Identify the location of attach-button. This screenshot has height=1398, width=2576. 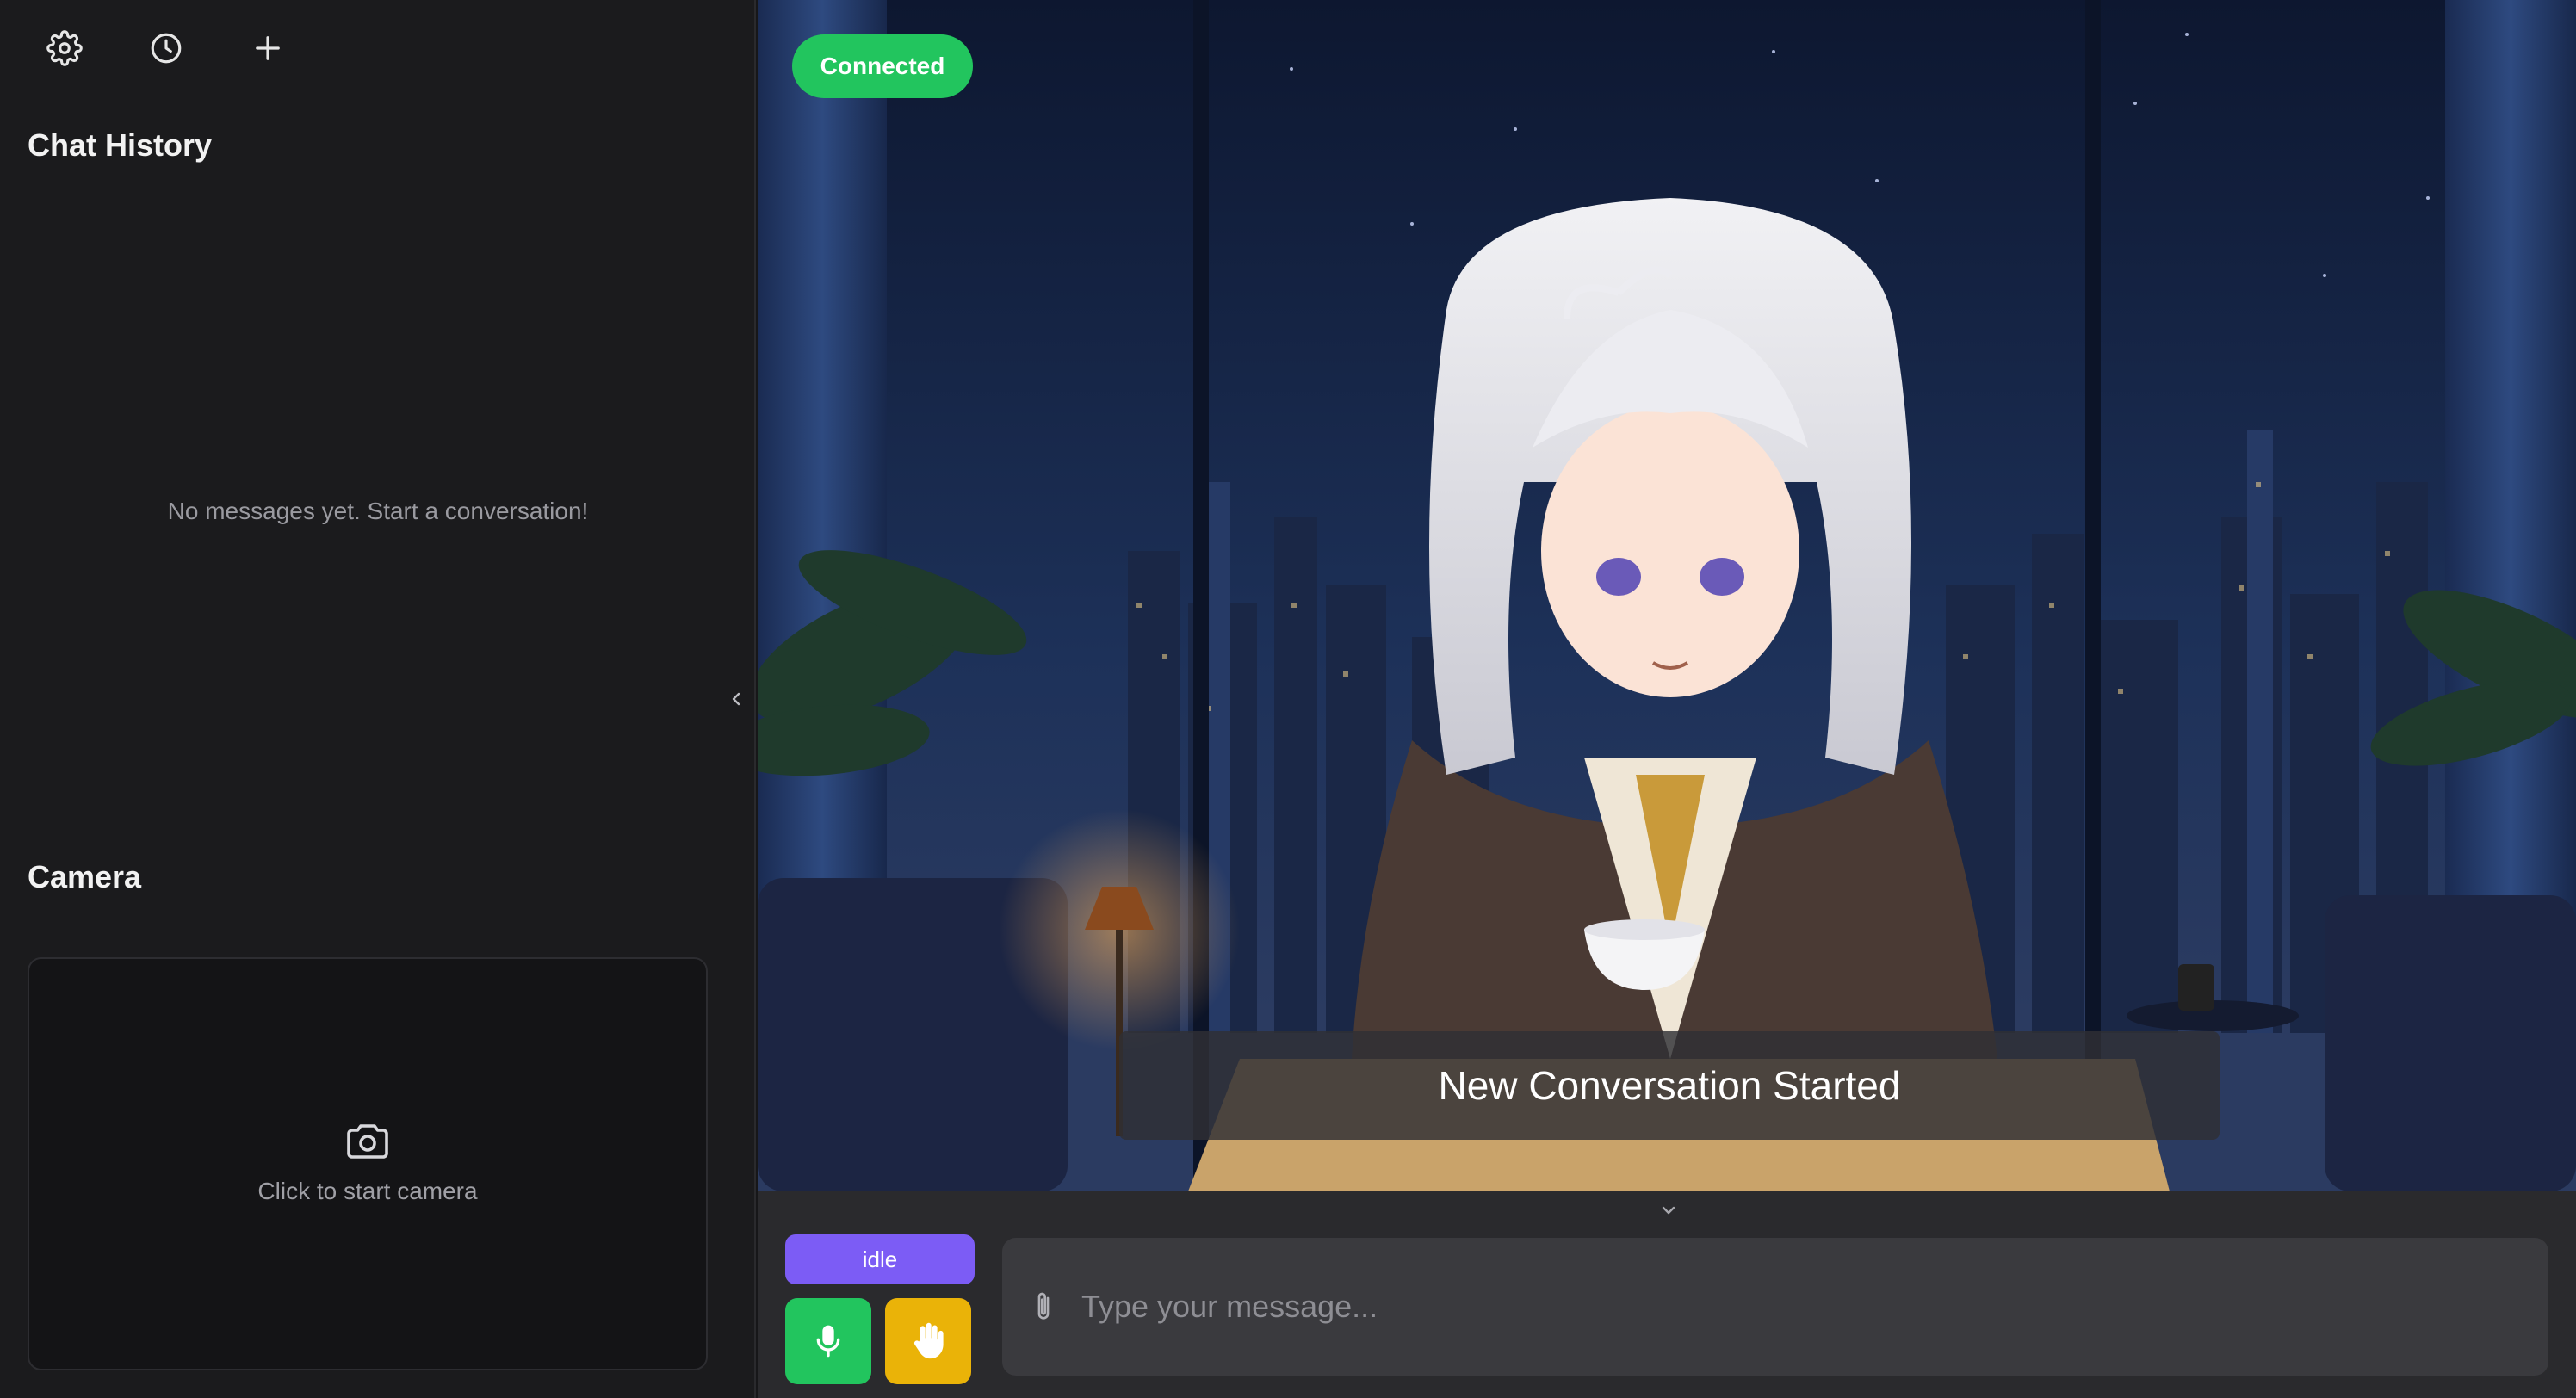
(1043, 1307).